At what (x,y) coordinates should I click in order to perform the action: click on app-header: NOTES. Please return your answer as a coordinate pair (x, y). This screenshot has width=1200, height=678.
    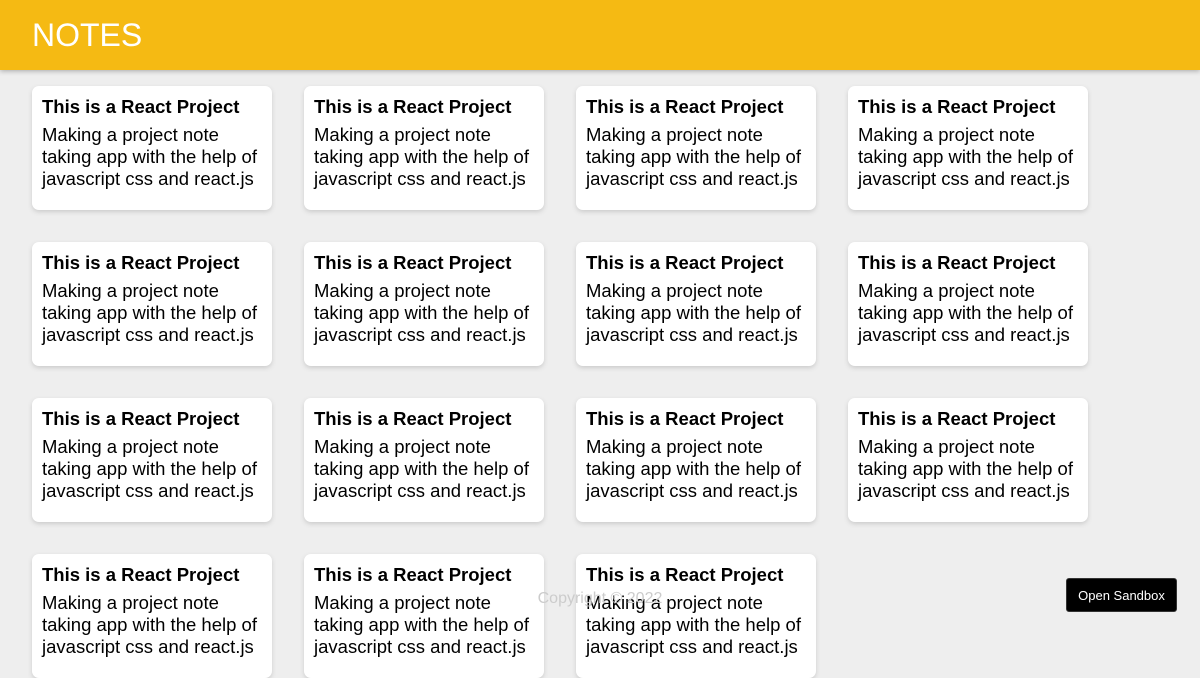
    Looking at the image, I should click on (600, 35).